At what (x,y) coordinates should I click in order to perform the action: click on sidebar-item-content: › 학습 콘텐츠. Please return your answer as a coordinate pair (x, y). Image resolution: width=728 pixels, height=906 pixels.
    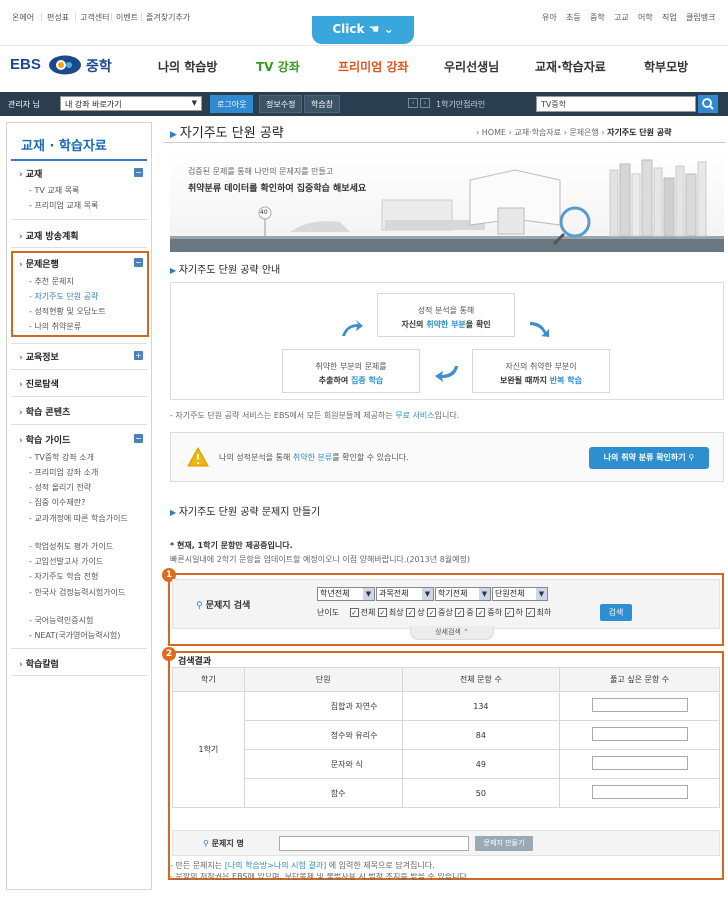
    Looking at the image, I should click on (44, 411).